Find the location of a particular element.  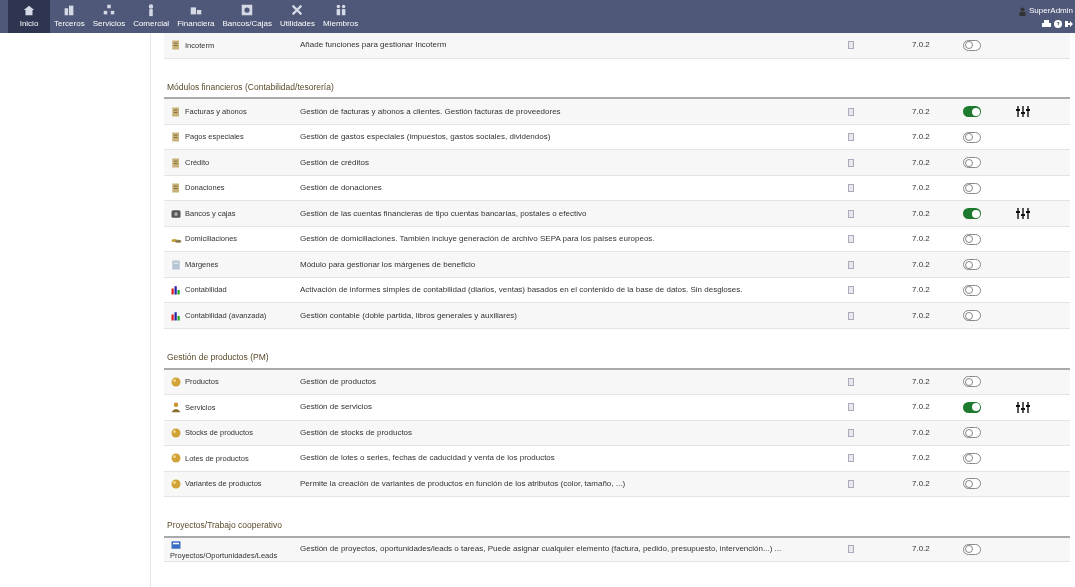

module-description: Gestión de gastos especiales (impuestos, gastos sociales, dividendos) is located at coordinates (425, 136).